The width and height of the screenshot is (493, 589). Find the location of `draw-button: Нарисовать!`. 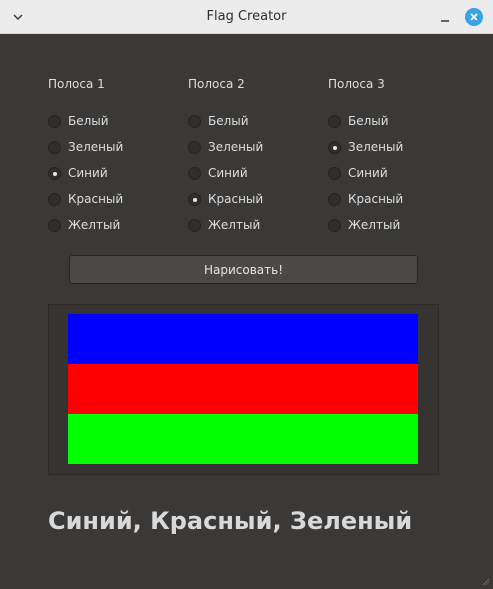

draw-button: Нарисовать! is located at coordinates (243, 269).